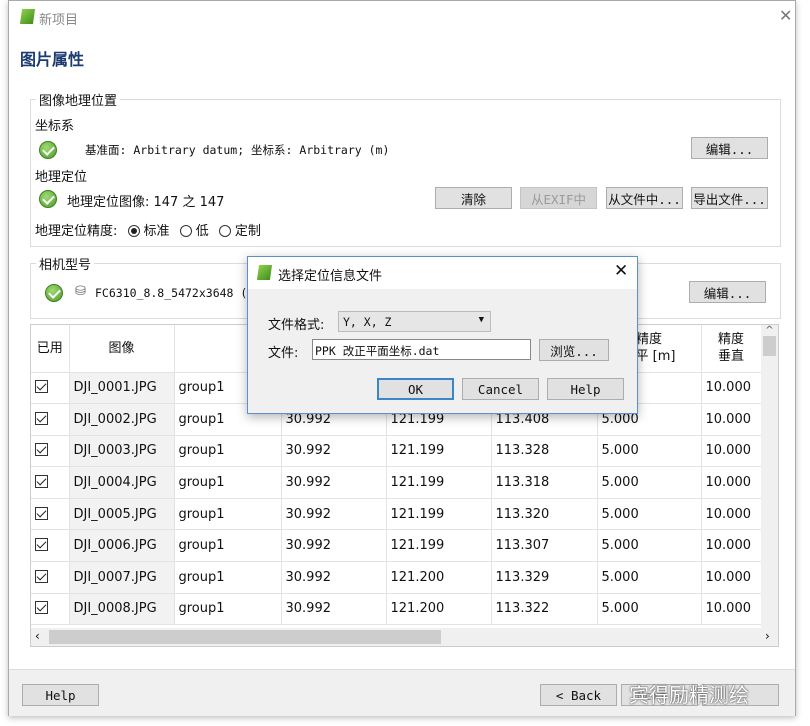  Describe the element at coordinates (60, 695) in the screenshot. I see `help-button: Help` at that location.